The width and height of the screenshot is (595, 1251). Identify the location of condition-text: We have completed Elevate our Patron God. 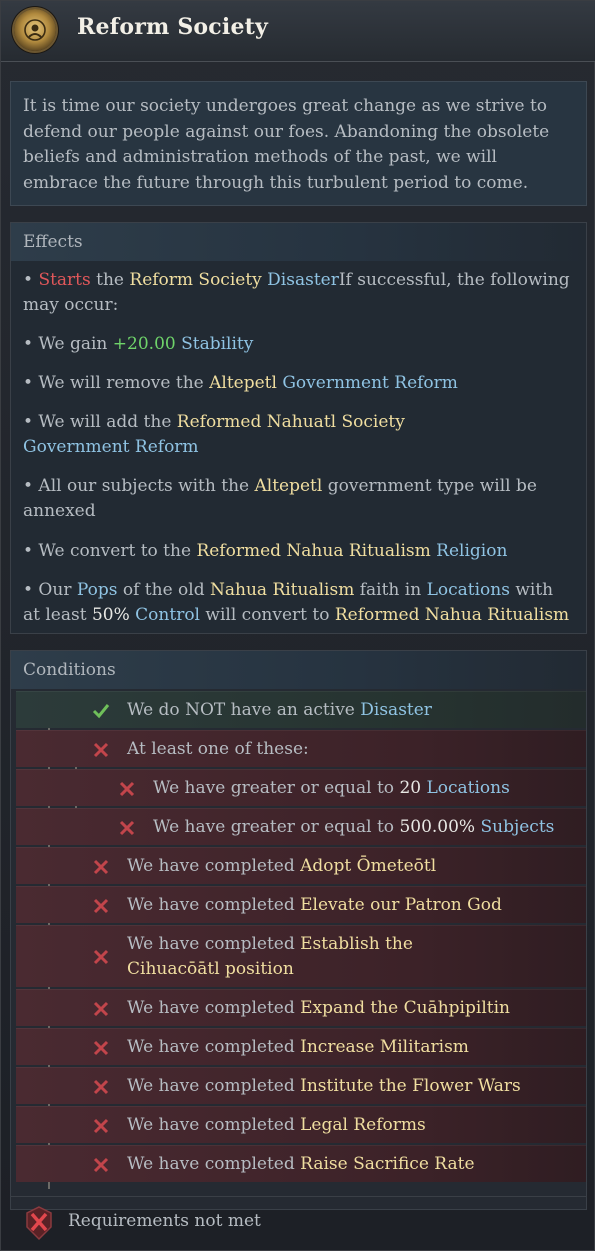
(314, 905).